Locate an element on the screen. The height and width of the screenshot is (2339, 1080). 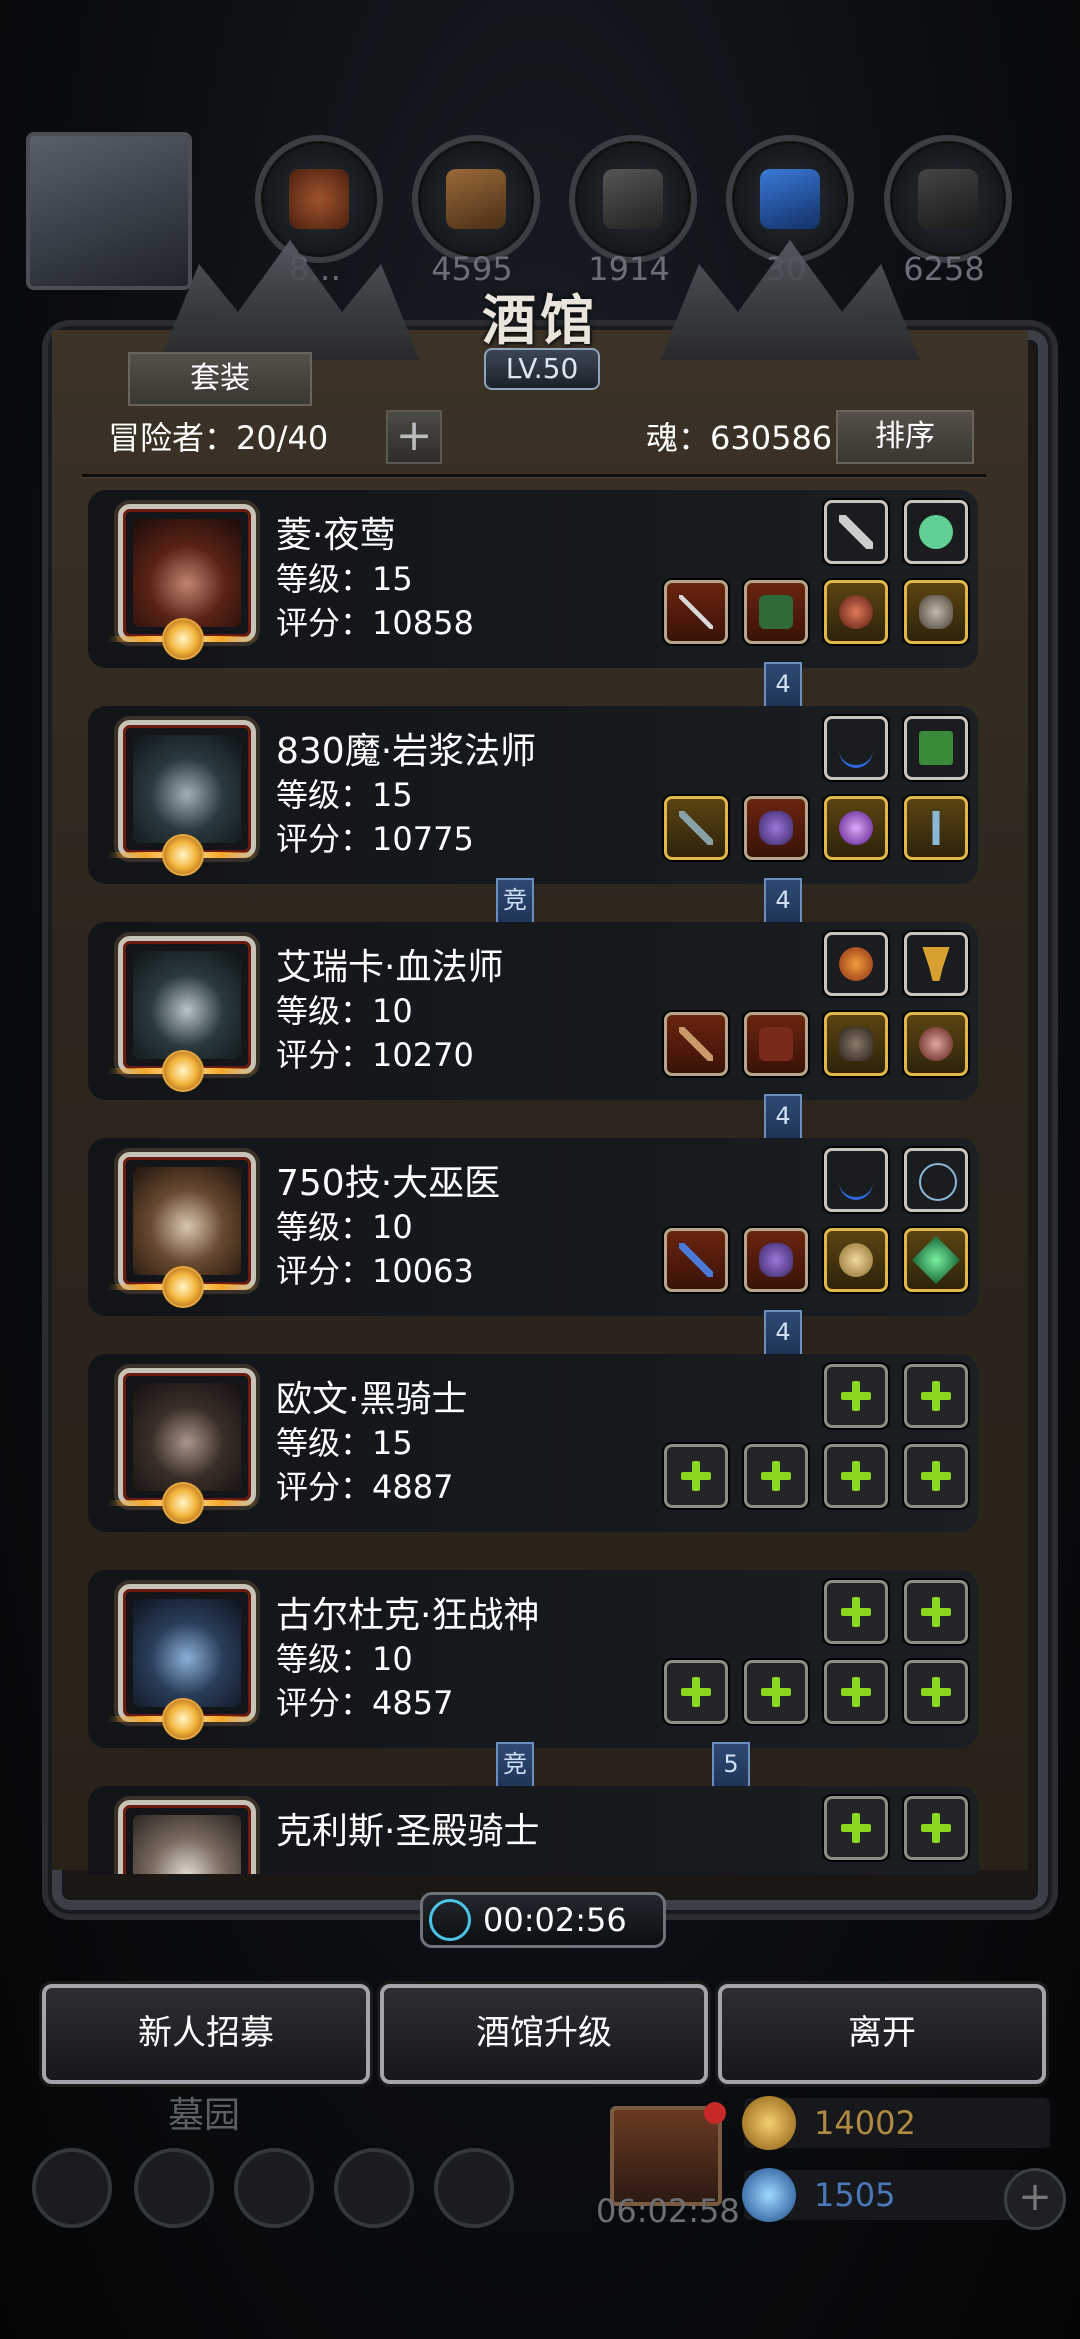
hero-card: 菱·夜莺 等级：15 评分：10858 is located at coordinates (533, 579).